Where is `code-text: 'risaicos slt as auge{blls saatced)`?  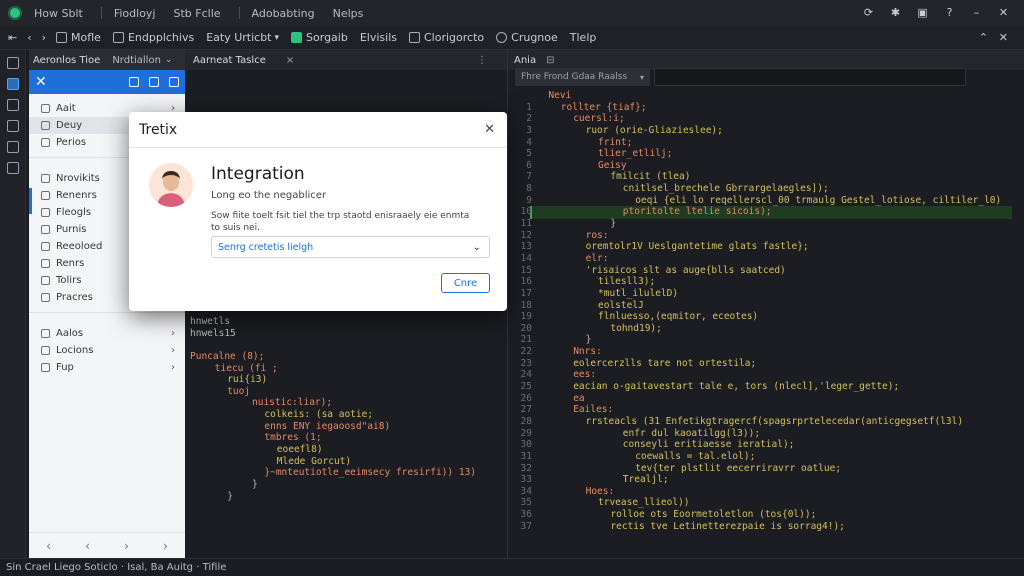
code-text: 'risaicos slt as auge{blls saatced) is located at coordinates (685, 270).